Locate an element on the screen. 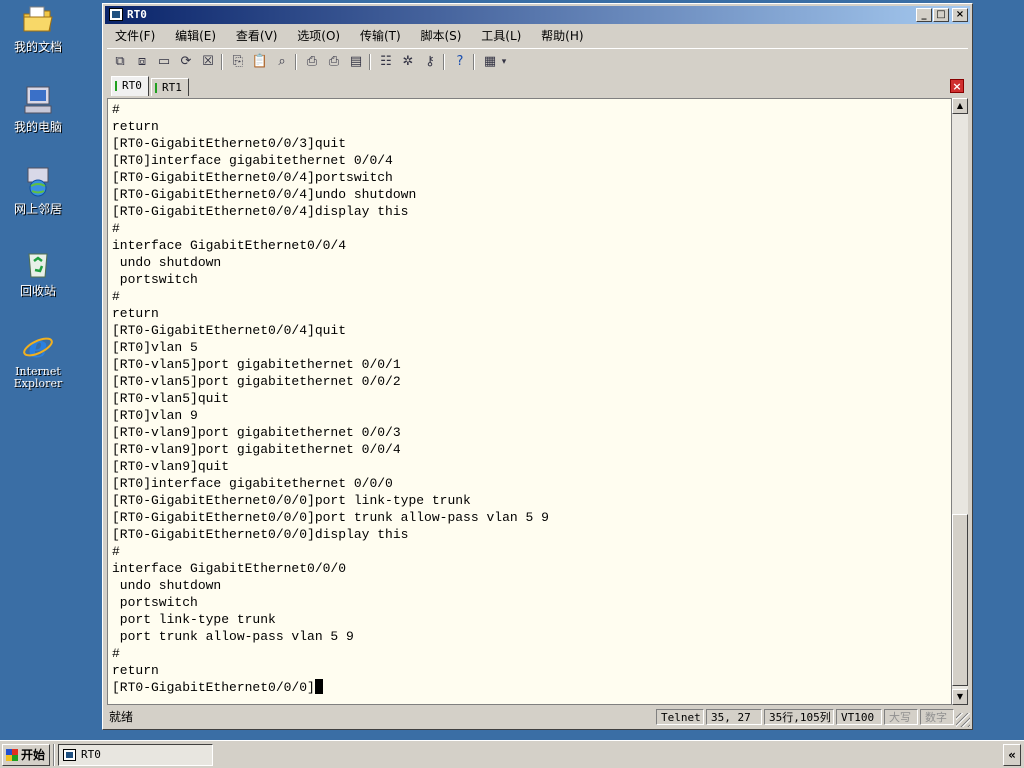  tab-label: RT1 is located at coordinates (172, 87).